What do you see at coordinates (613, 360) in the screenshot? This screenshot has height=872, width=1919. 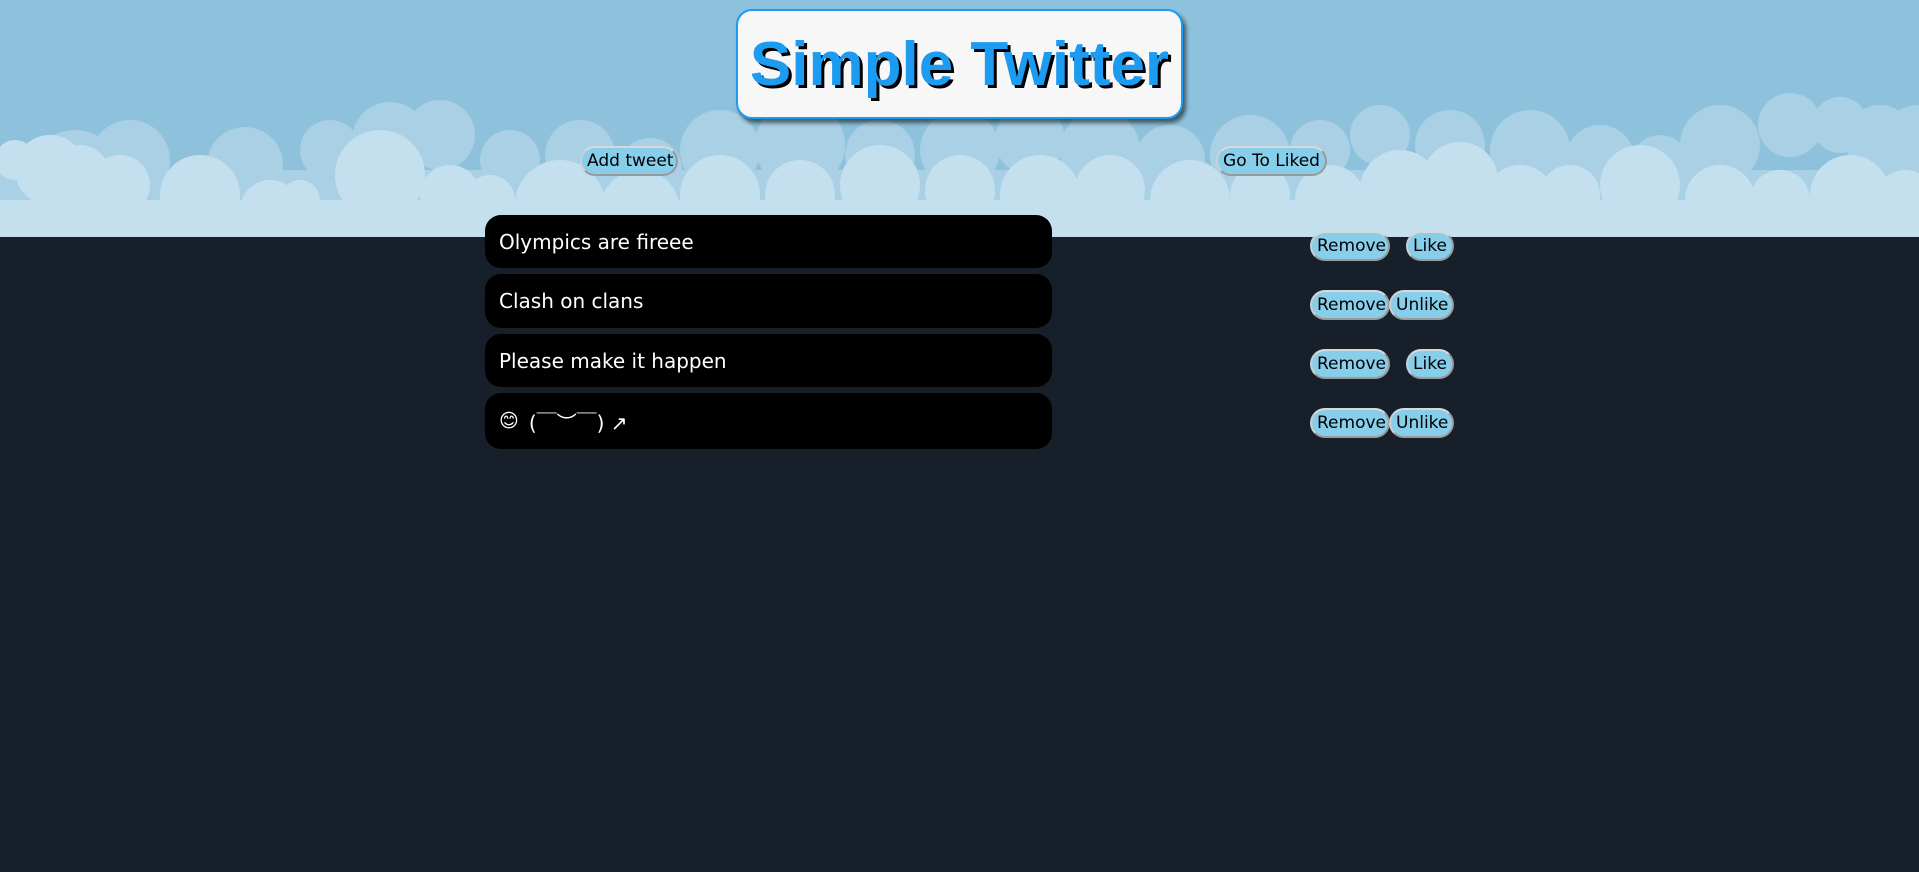 I see `tweet-text: Please make it happen` at bounding box center [613, 360].